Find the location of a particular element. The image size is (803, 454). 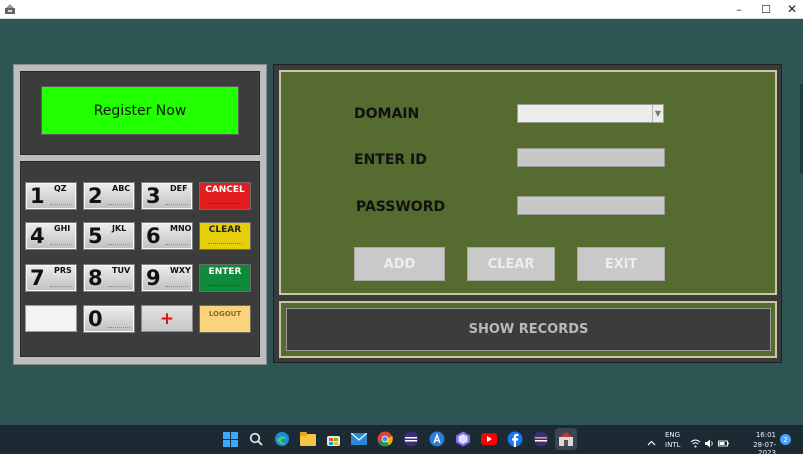

battery-icon is located at coordinates (723, 440).